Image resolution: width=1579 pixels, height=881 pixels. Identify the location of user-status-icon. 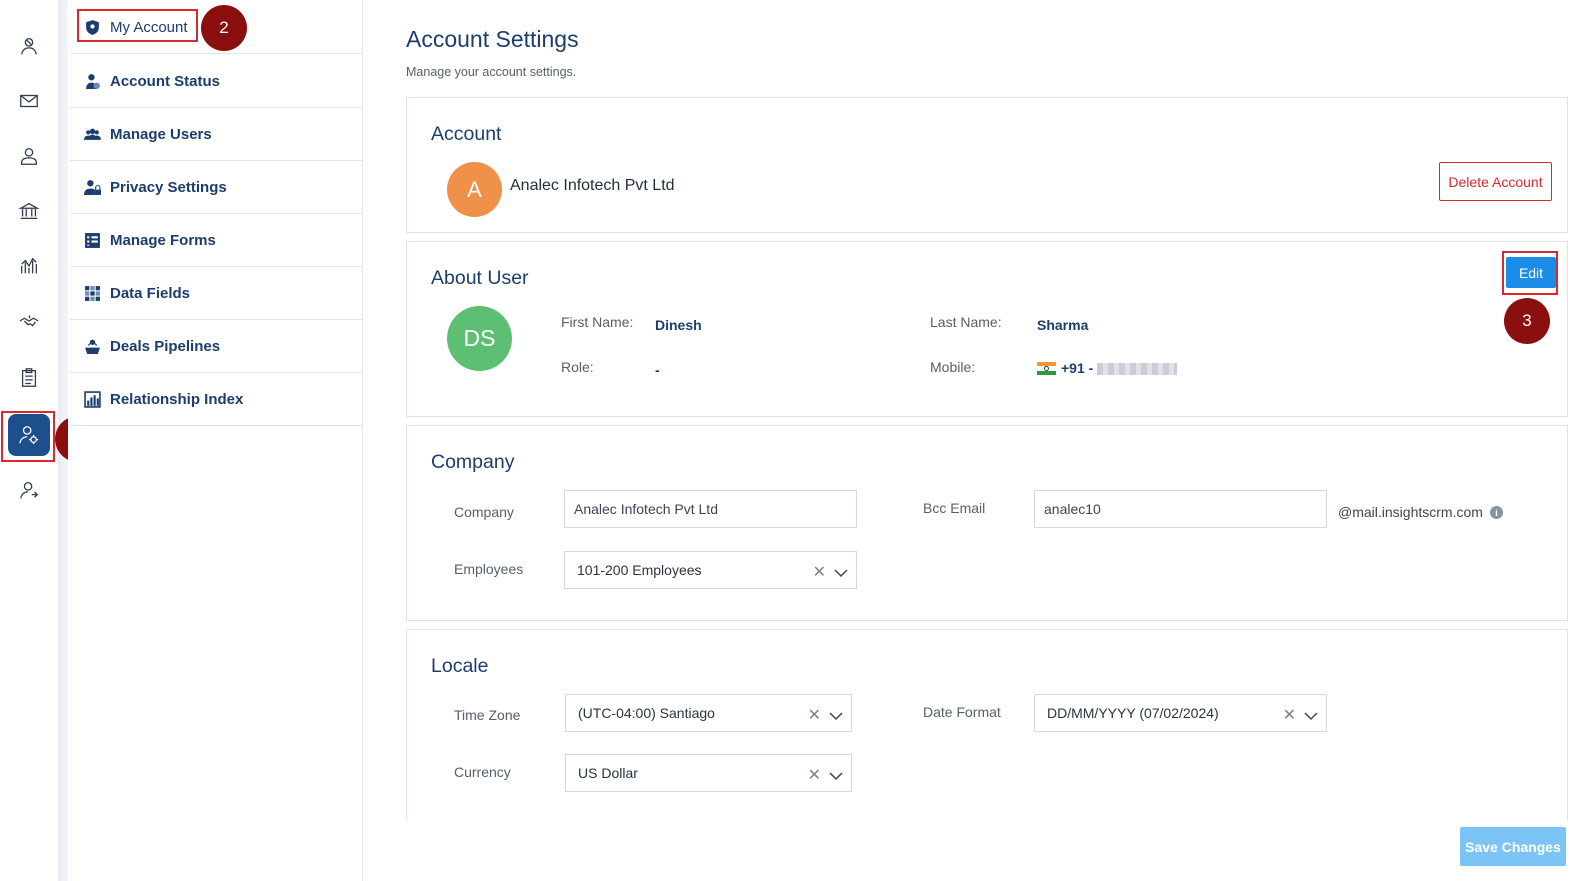
(92, 81).